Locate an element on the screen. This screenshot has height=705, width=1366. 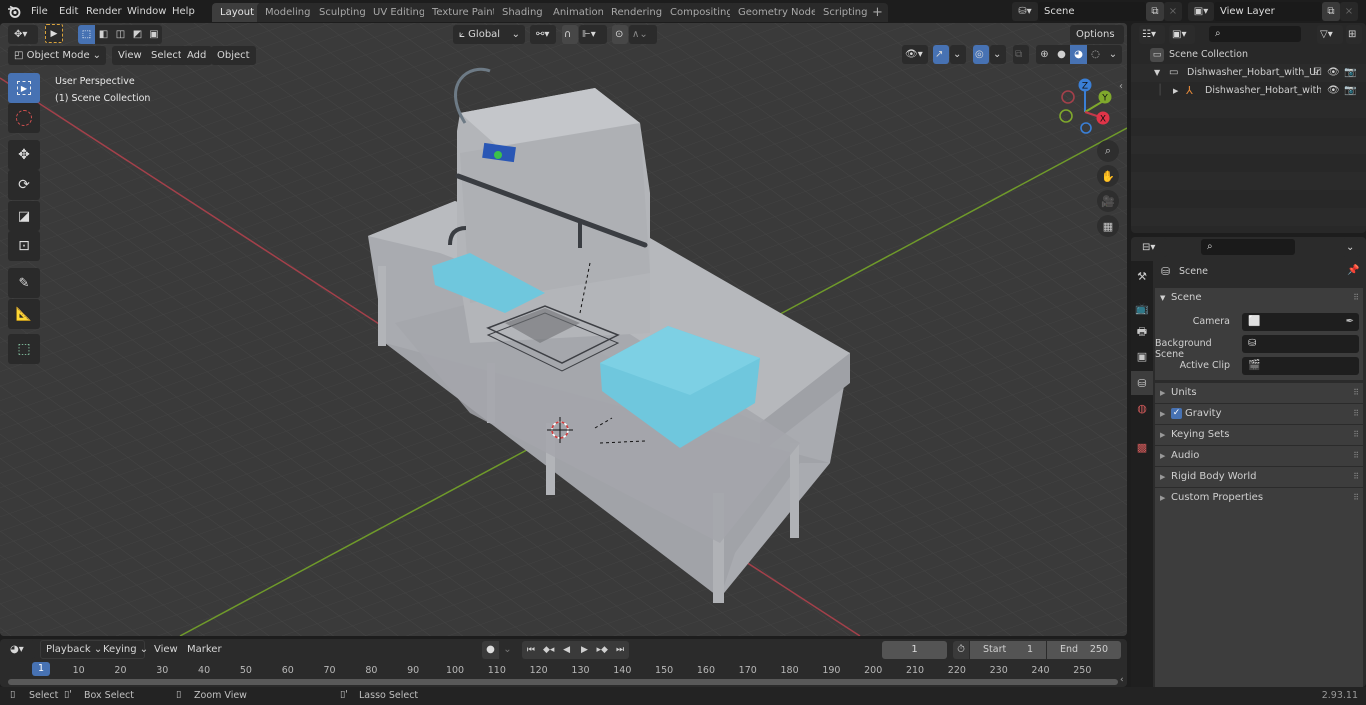
tab-texture-icon: ▩ is located at coordinates (1142, 447).